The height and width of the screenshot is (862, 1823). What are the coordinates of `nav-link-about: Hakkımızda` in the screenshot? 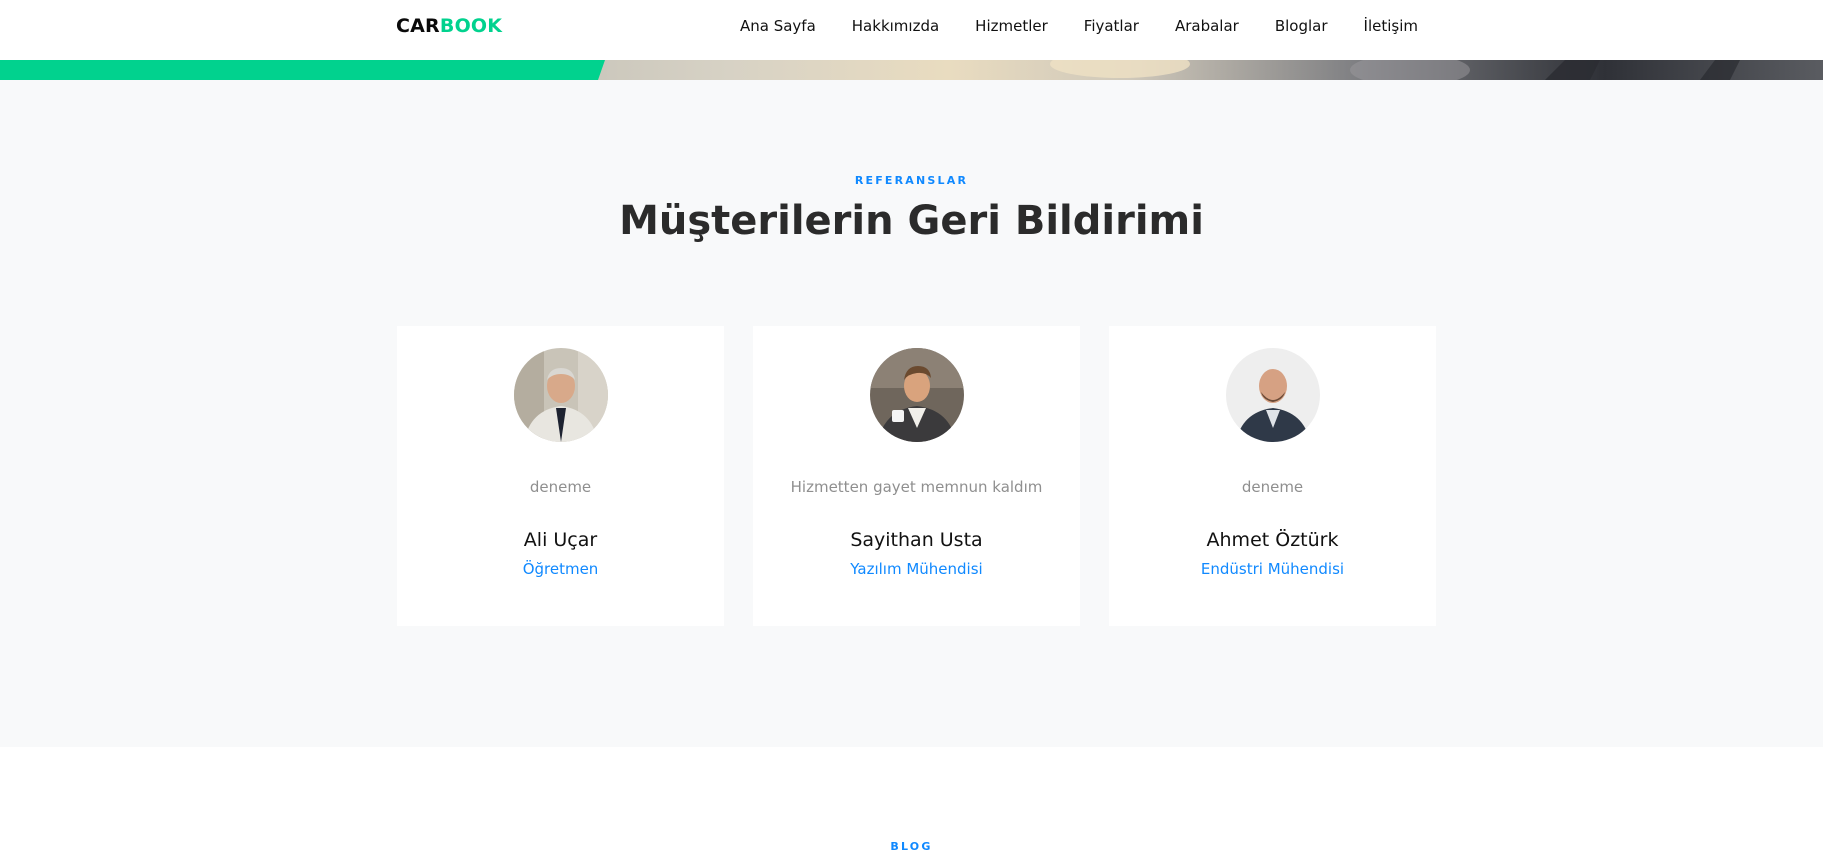 It's located at (895, 26).